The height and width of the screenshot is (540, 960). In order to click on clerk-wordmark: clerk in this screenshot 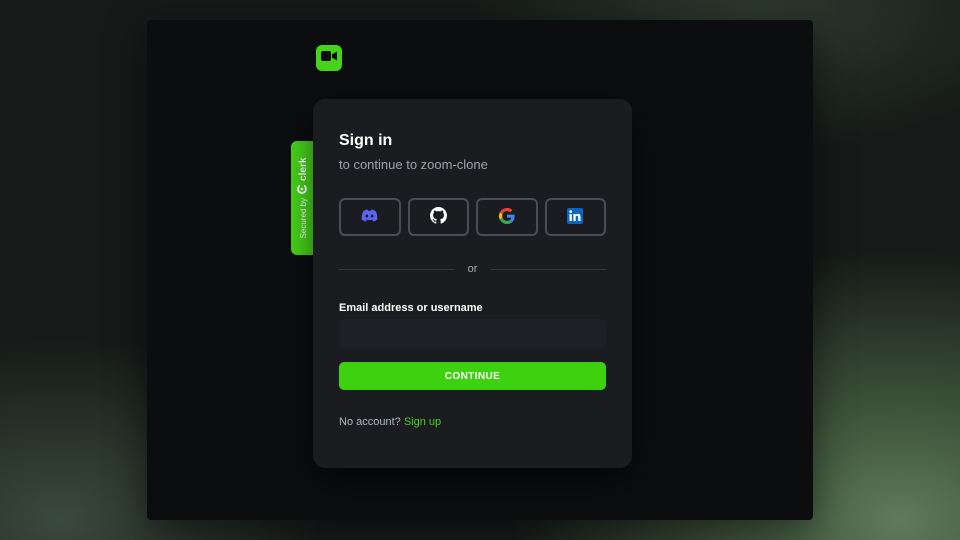, I will do `click(303, 169)`.